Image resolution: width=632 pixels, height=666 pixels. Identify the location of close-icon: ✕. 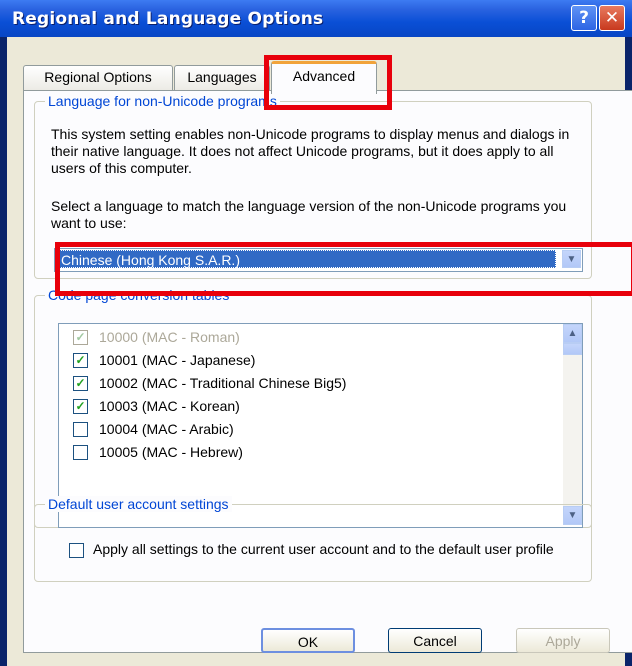
(612, 18).